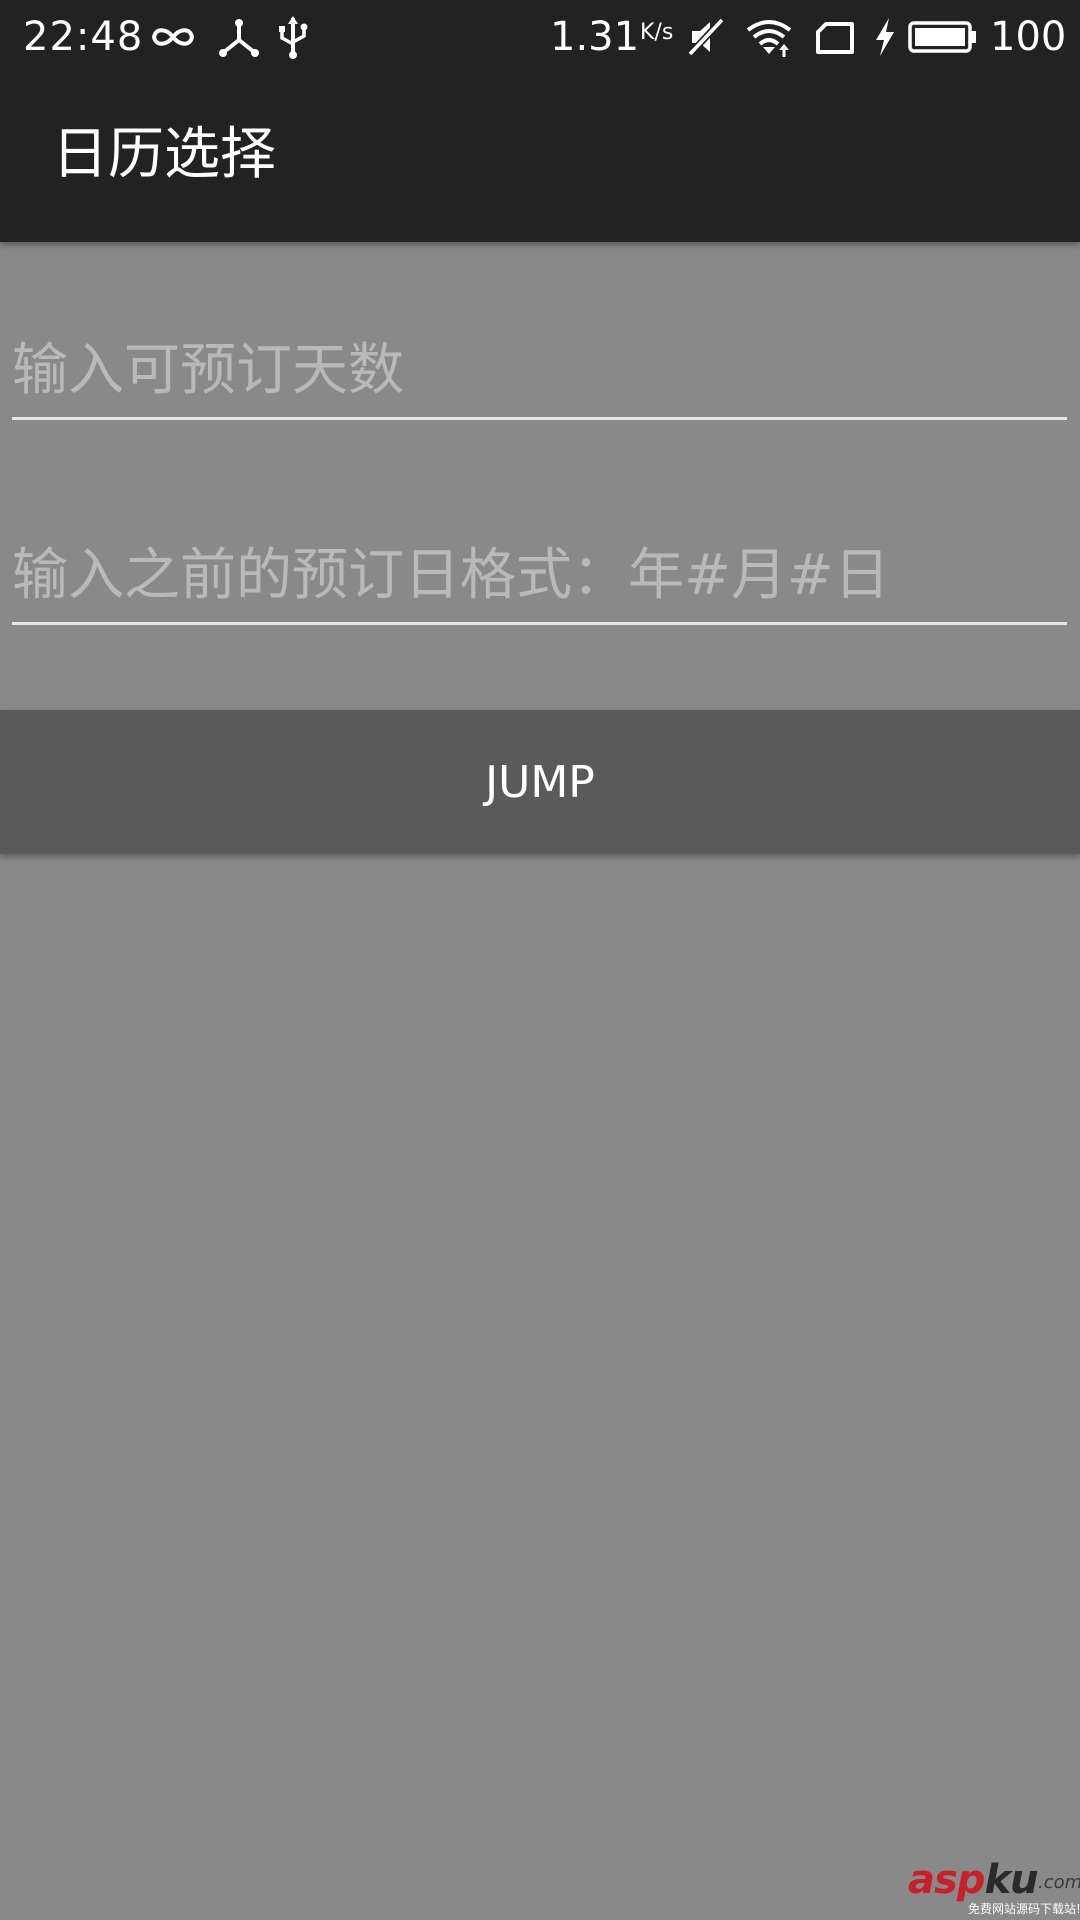 The height and width of the screenshot is (1920, 1080). What do you see at coordinates (769, 38) in the screenshot?
I see `wifi-icon` at bounding box center [769, 38].